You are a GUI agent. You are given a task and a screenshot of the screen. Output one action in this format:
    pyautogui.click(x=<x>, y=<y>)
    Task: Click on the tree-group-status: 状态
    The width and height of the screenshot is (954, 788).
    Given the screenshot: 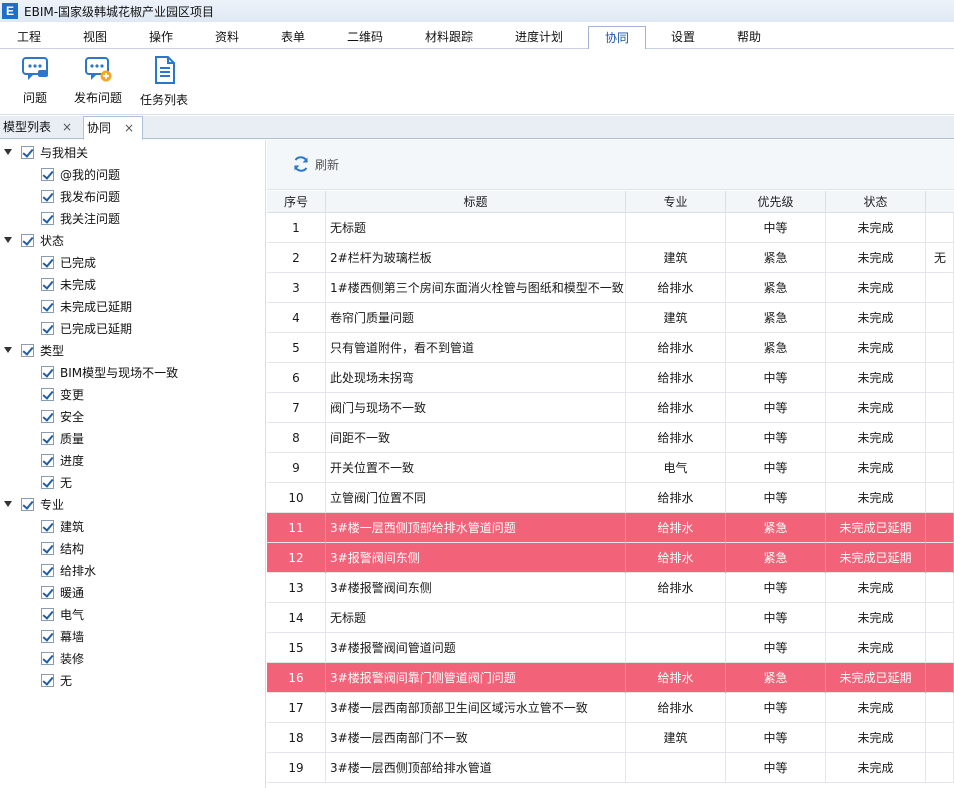 What is the action you would take?
    pyautogui.click(x=33, y=240)
    